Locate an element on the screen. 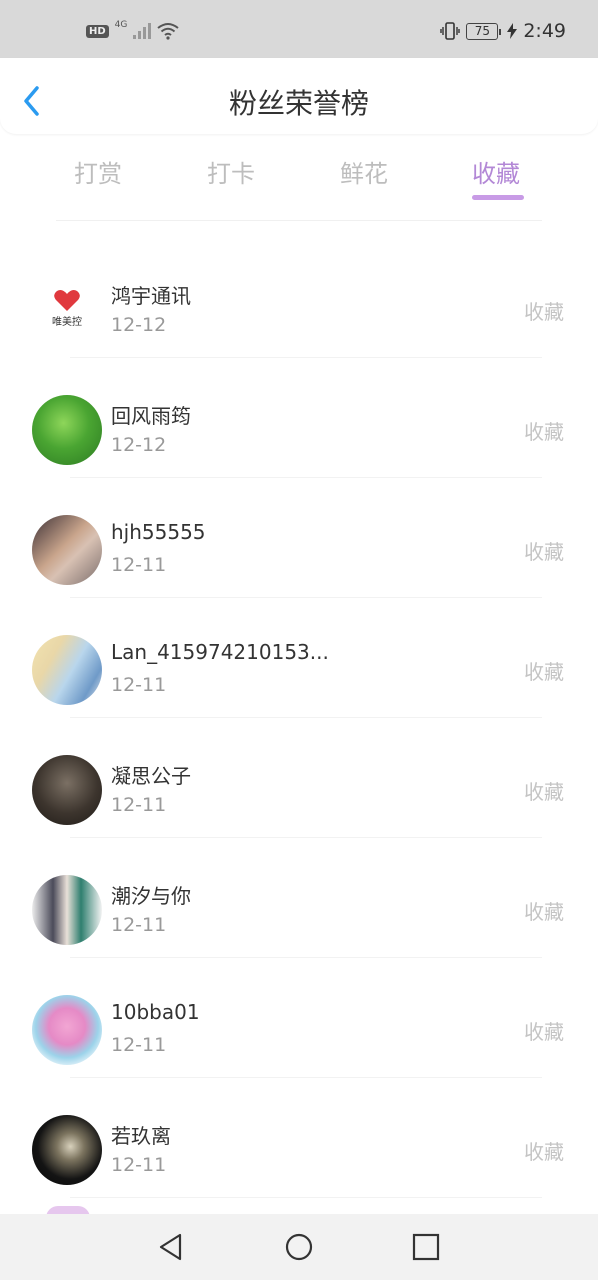 Image resolution: width=598 pixels, height=1280 pixels. heart-logo-icon: 唯美控 is located at coordinates (67, 309).